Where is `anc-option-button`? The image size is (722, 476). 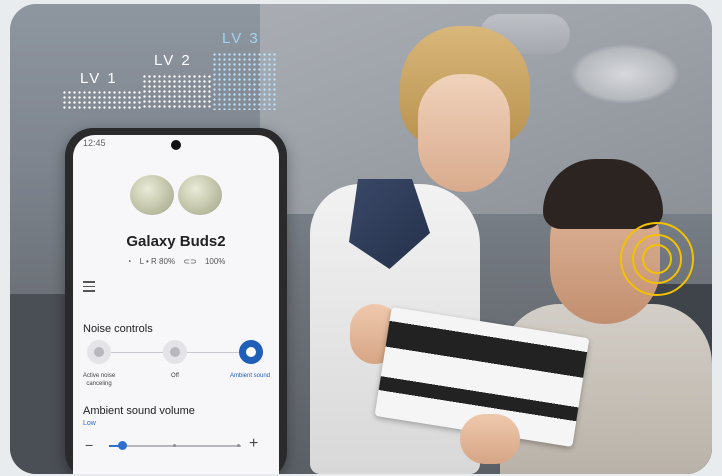
anc-option-button is located at coordinates (99, 352).